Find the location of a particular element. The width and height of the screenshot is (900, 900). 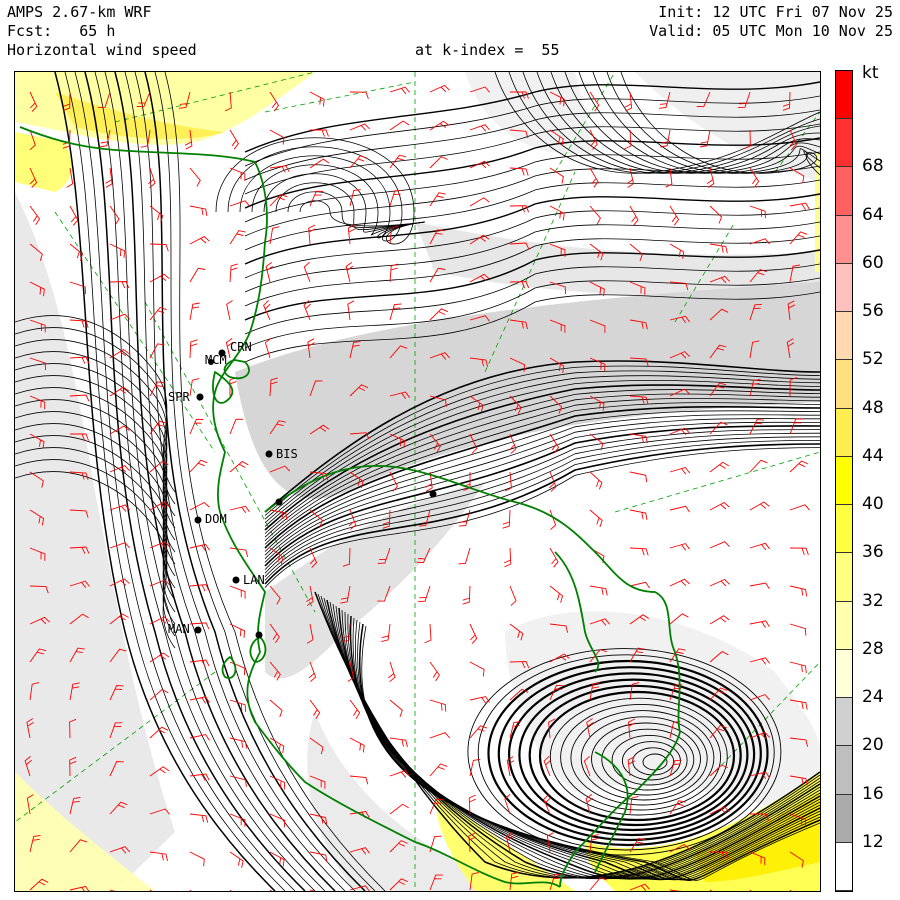

colorbar-tick-label: 52 is located at coordinates (873, 359).